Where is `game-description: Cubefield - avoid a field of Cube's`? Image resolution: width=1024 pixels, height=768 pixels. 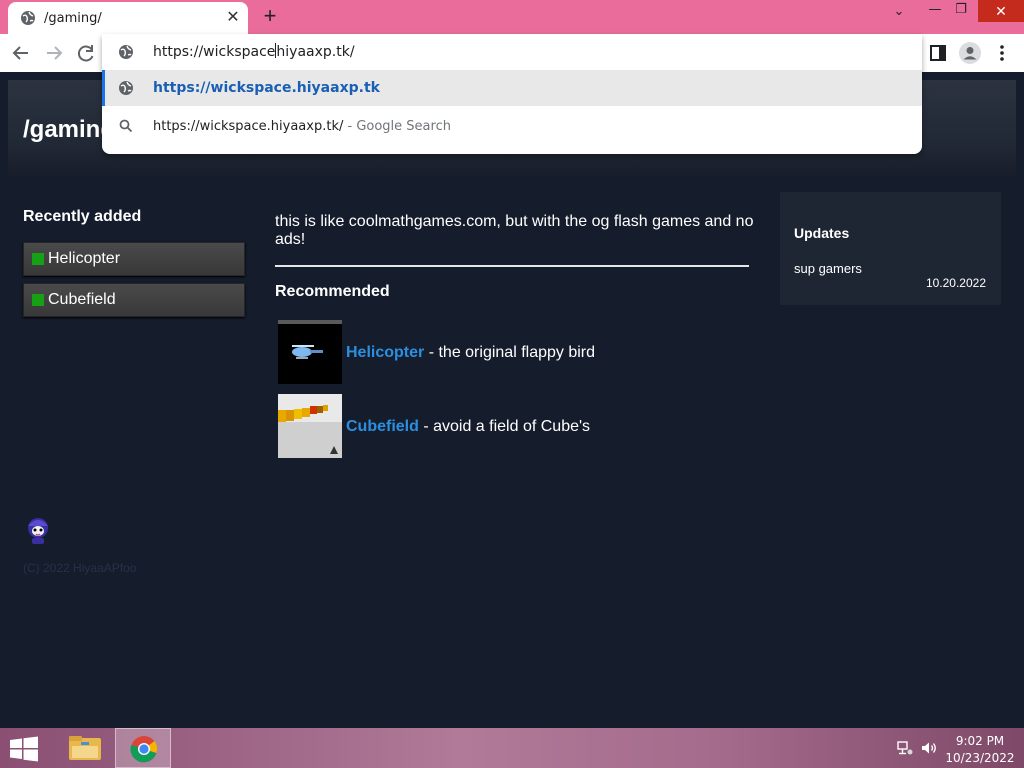
game-description: Cubefield - avoid a field of Cube's is located at coordinates (468, 427).